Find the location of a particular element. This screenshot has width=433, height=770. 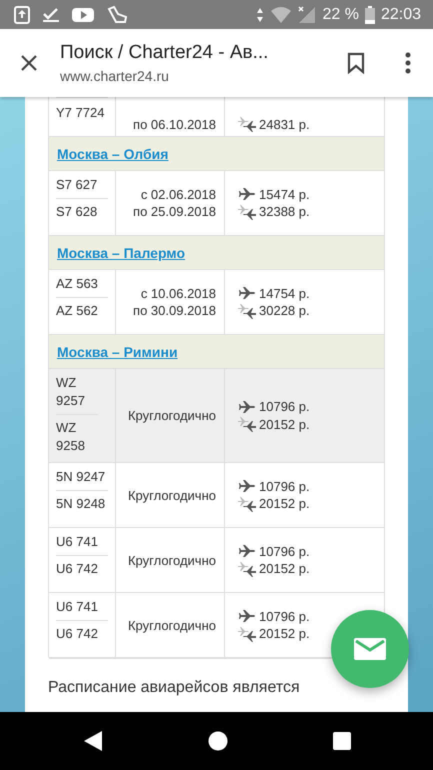

body-text: Расписание авиарейсов является is located at coordinates (174, 688).